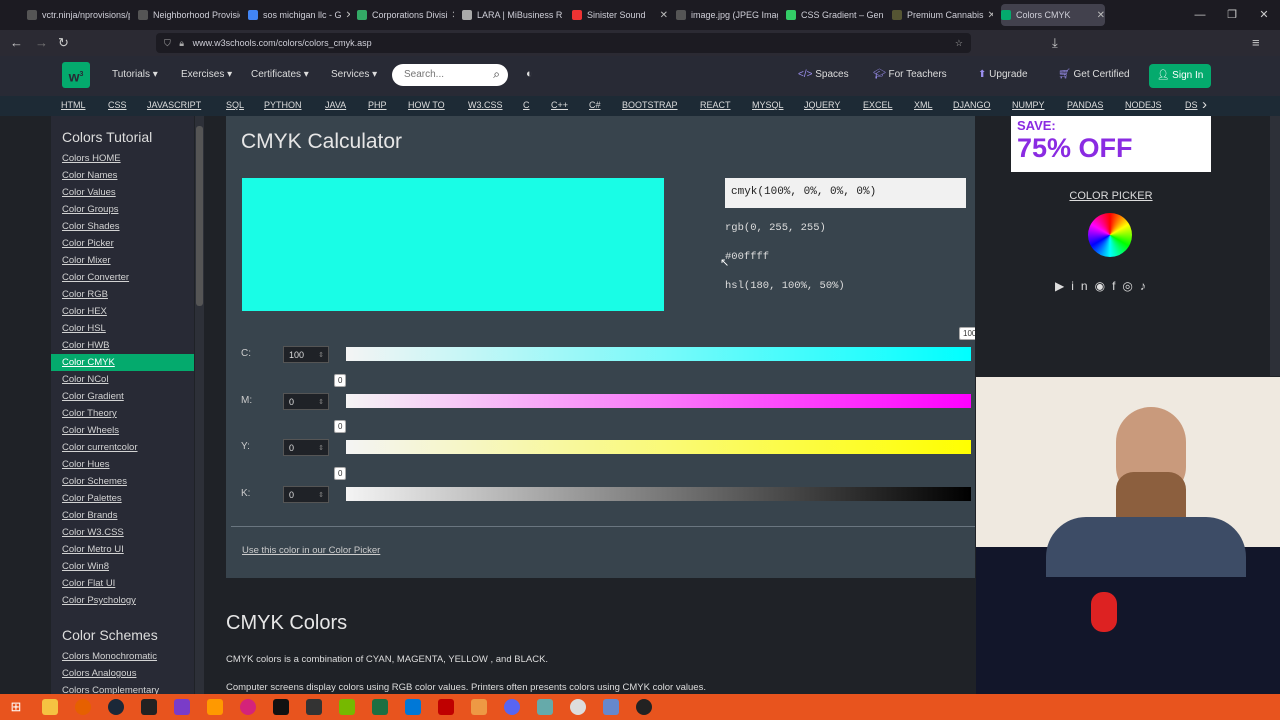  Describe the element at coordinates (122, 345) in the screenshot. I see `sidebar-item: Color HWB` at that location.